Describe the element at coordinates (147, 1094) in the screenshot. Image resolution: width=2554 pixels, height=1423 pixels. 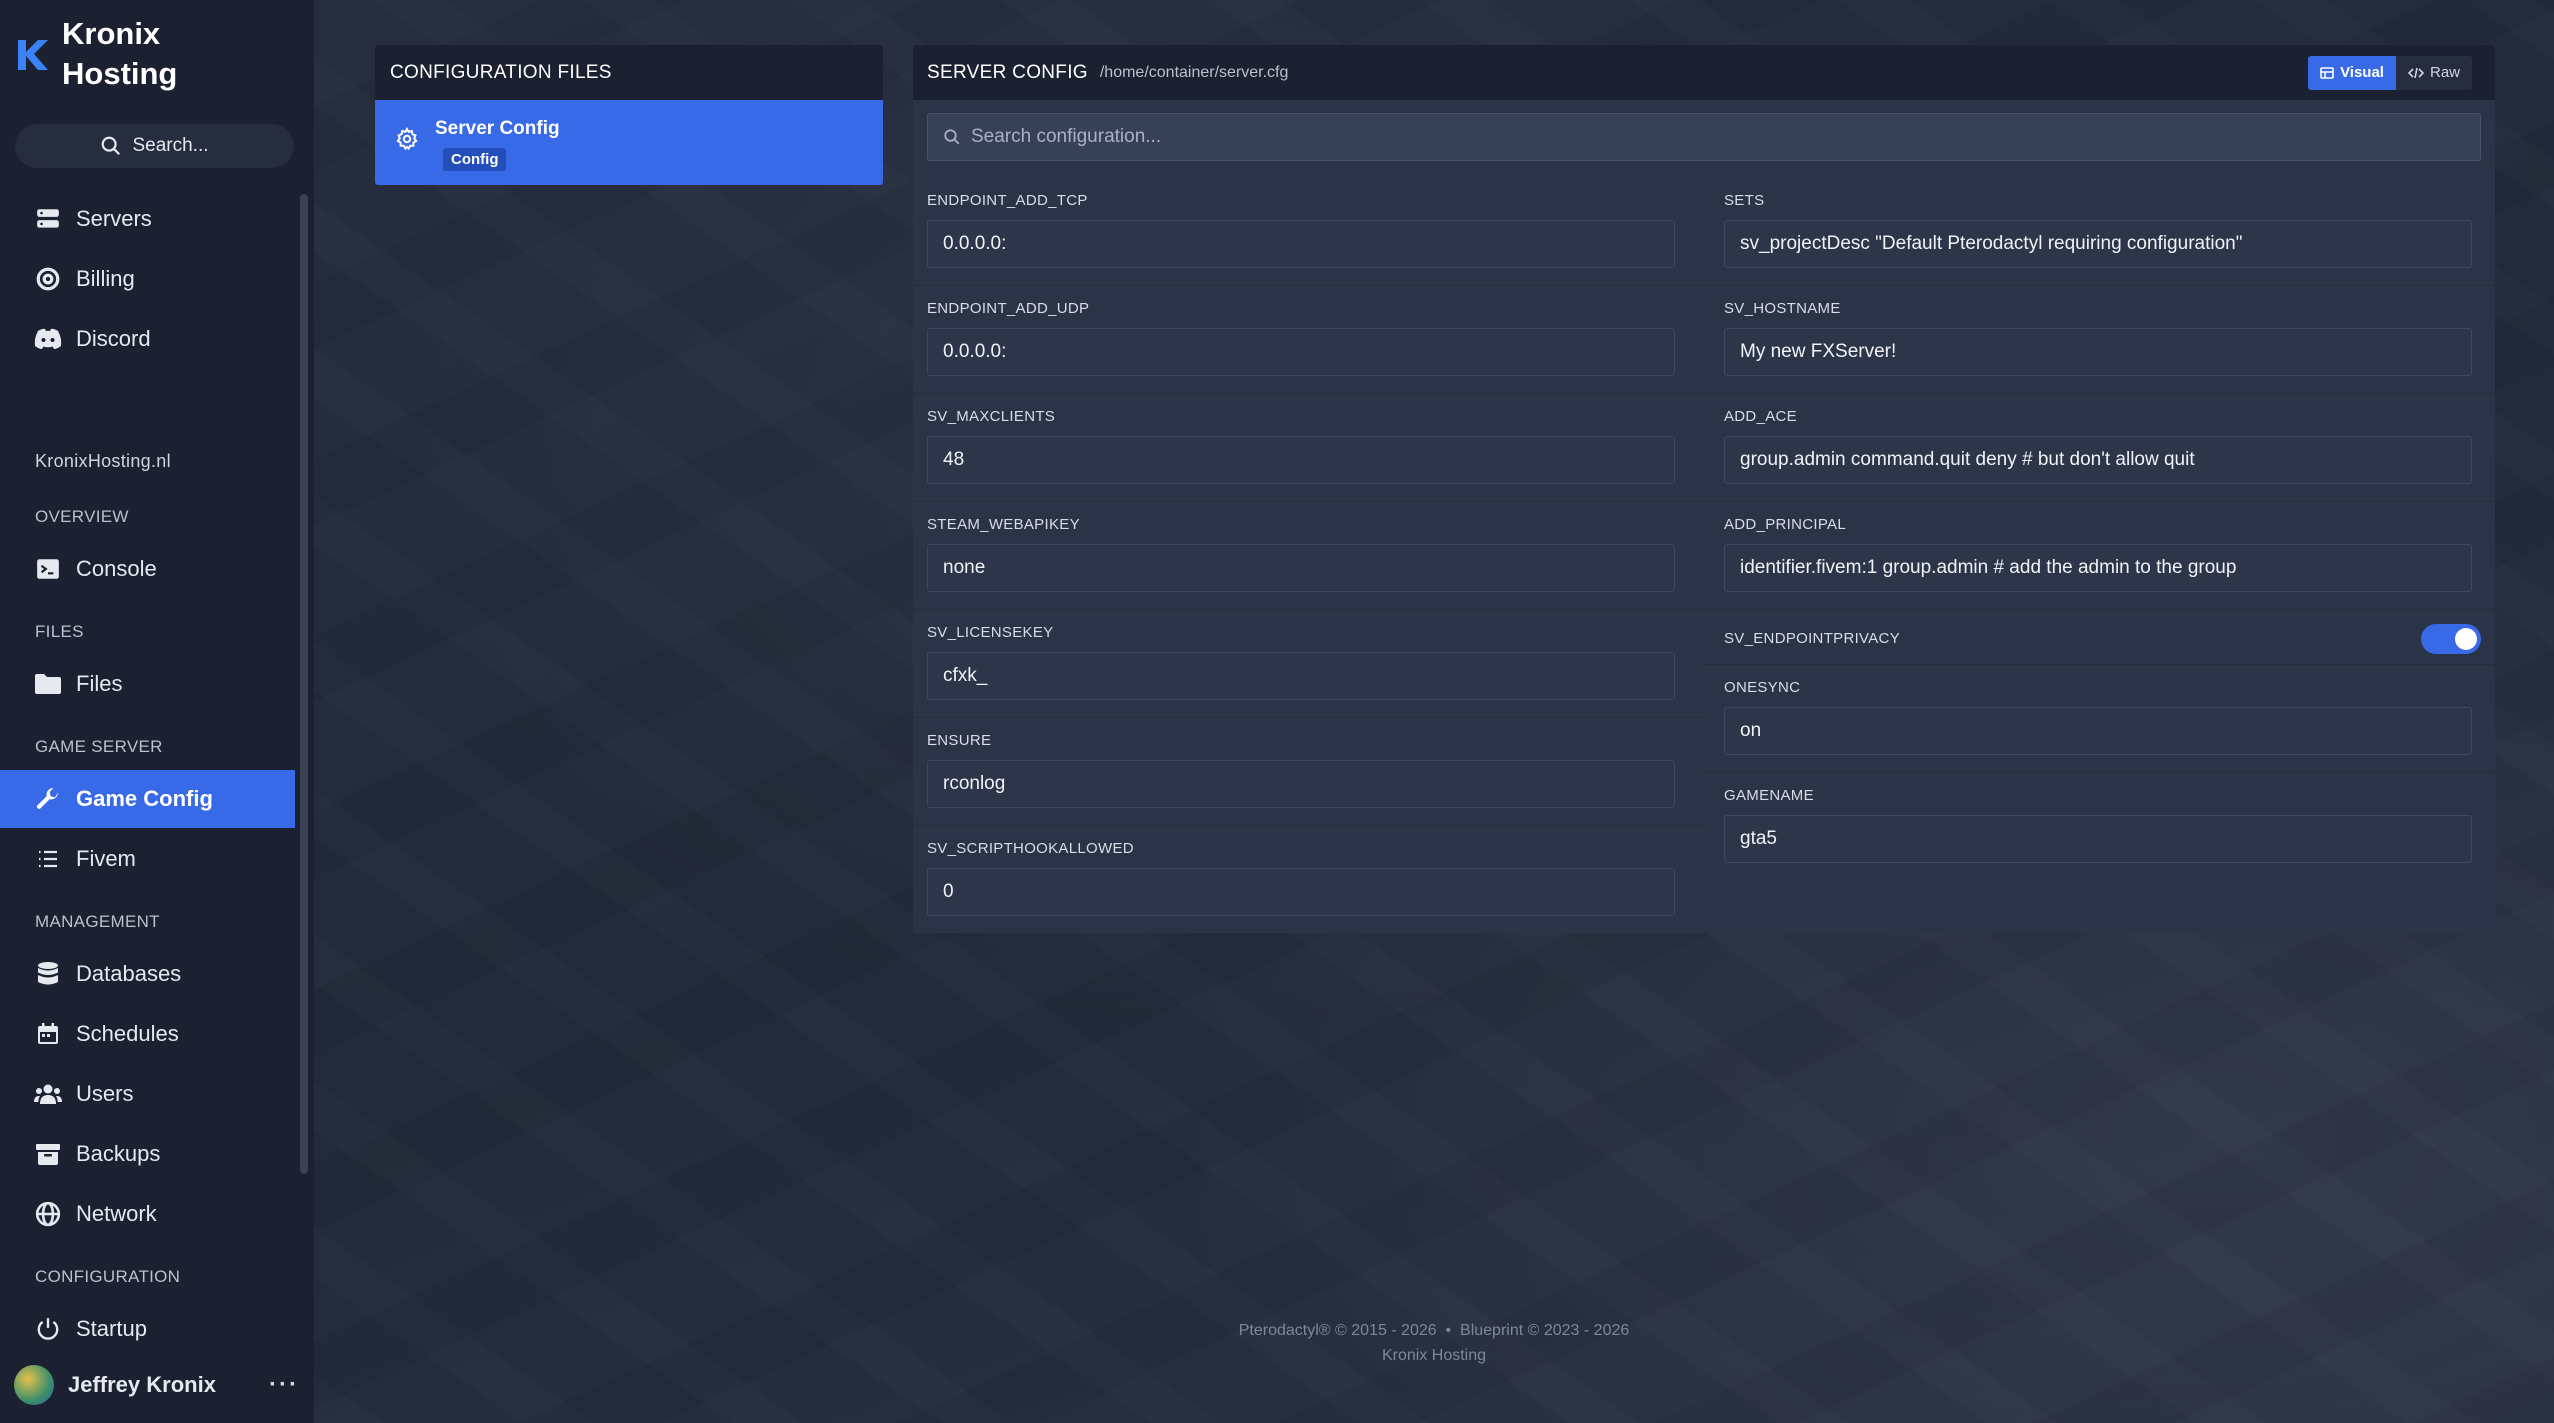
I see `sidebar-item-users: Users` at that location.